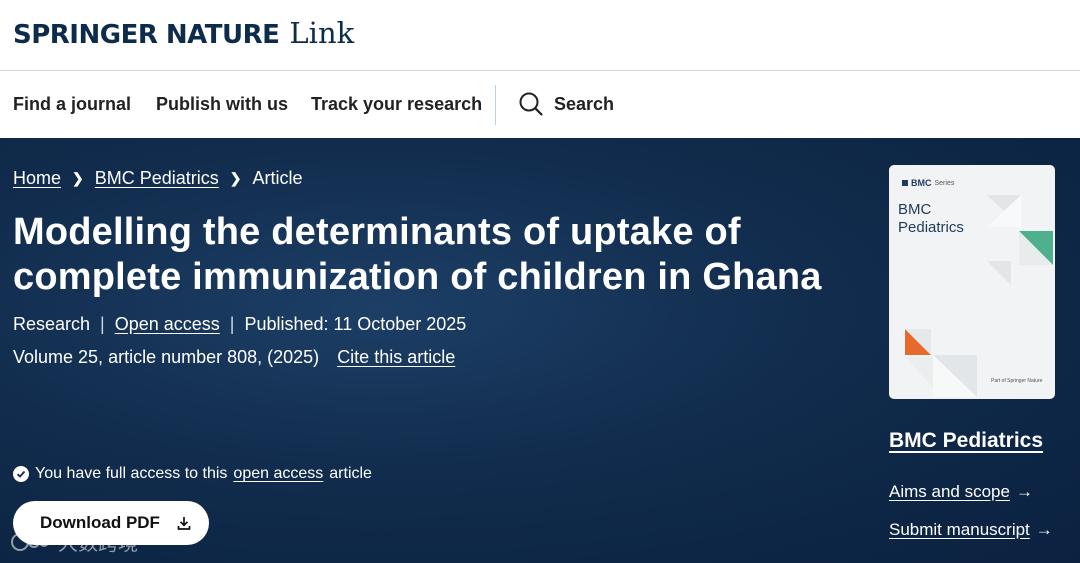 The height and width of the screenshot is (563, 1080). Describe the element at coordinates (966, 441) in the screenshot. I see `journal-name-link: BMC Pediatrics` at that location.